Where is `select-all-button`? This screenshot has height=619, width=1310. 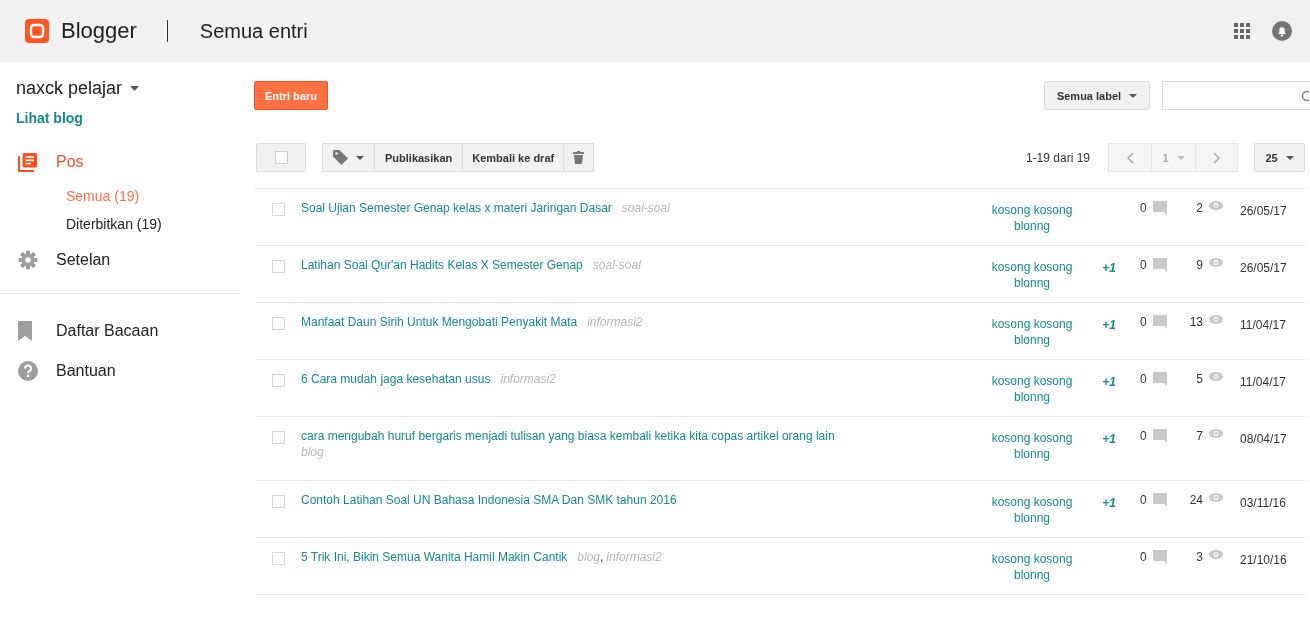 select-all-button is located at coordinates (281, 157).